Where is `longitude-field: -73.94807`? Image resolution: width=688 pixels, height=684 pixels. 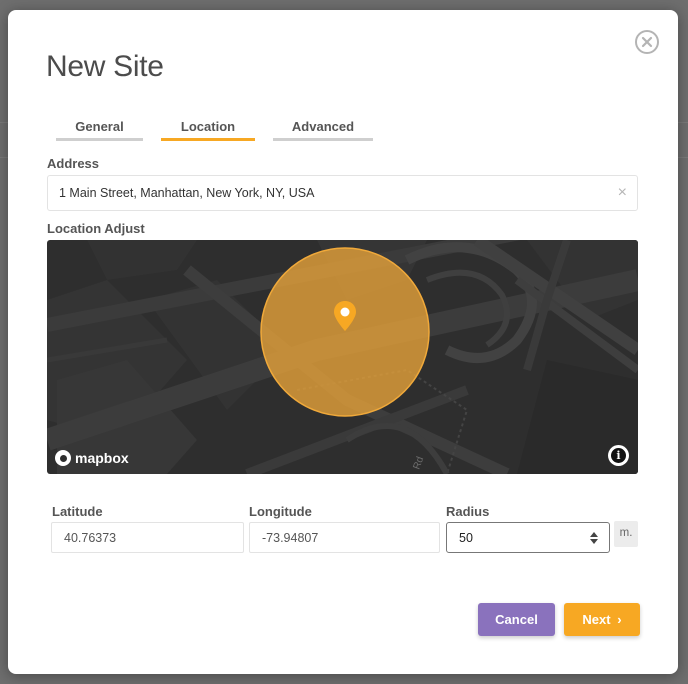 longitude-field: -73.94807 is located at coordinates (344, 537).